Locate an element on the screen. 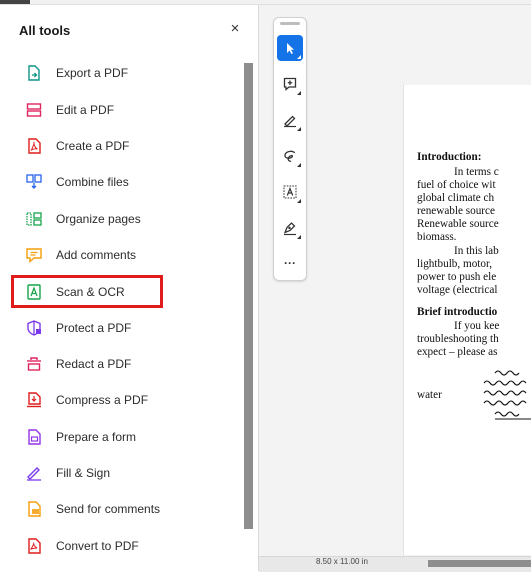 The image size is (531, 572). tool-item-scan-ocr: Scan & OCR is located at coordinates (87, 292).